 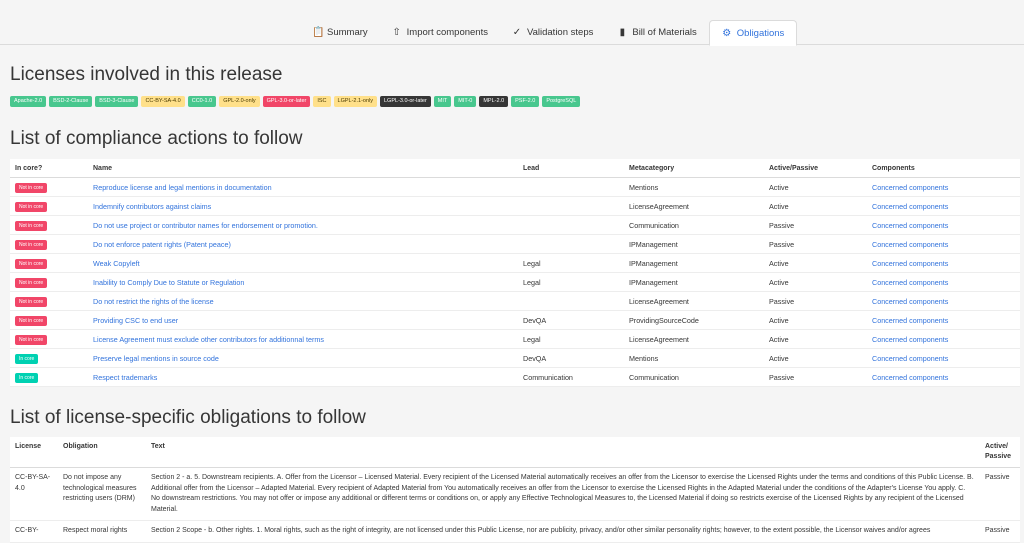 What do you see at coordinates (303, 206) in the screenshot?
I see `name-cell: Indemnify contributors against claims` at bounding box center [303, 206].